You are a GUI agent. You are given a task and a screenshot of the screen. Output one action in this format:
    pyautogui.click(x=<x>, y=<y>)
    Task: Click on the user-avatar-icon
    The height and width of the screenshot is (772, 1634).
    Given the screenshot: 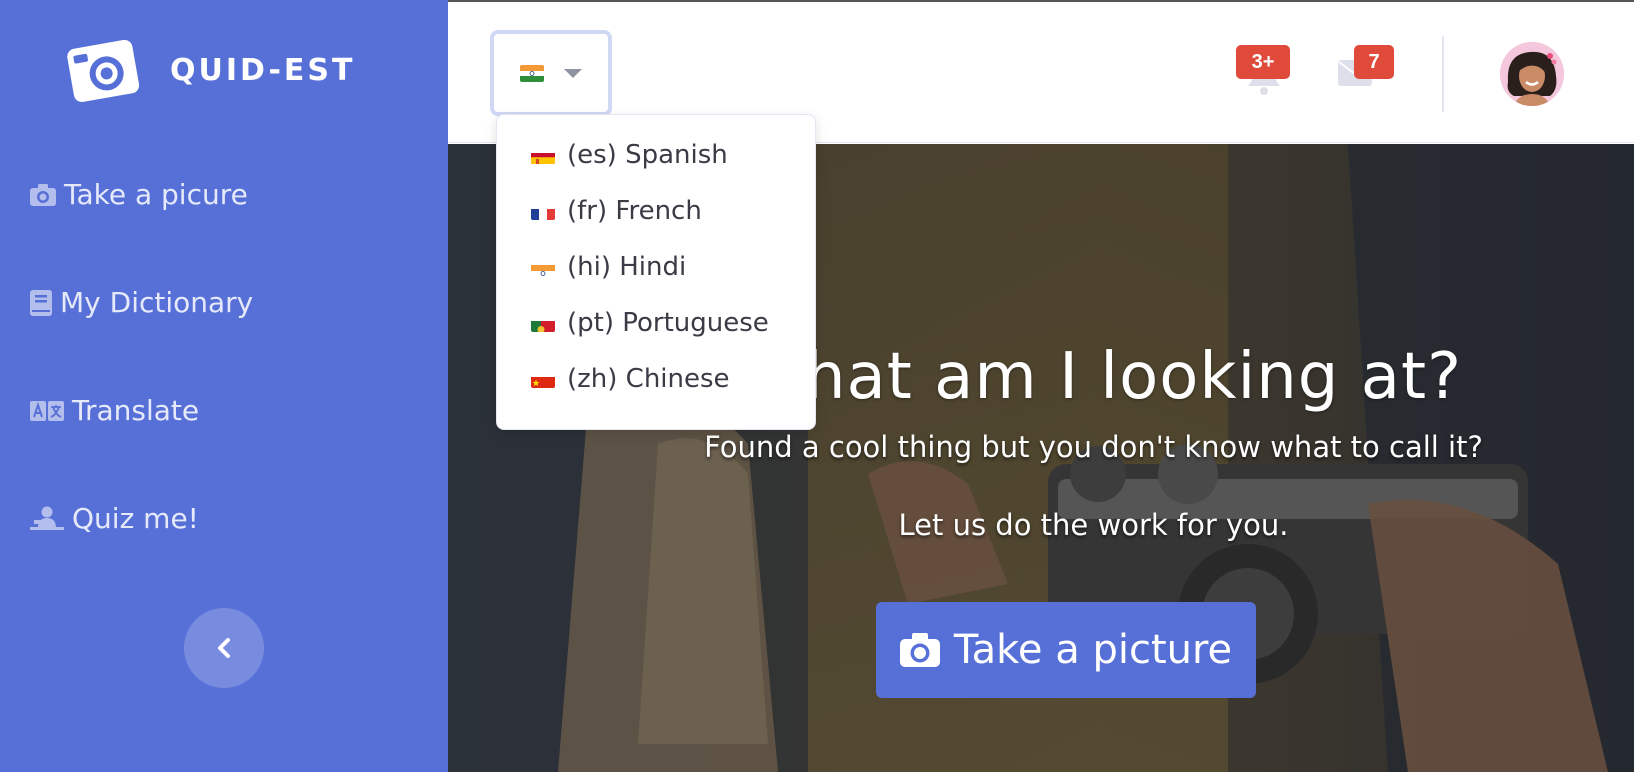 What is the action you would take?
    pyautogui.click(x=1532, y=74)
    